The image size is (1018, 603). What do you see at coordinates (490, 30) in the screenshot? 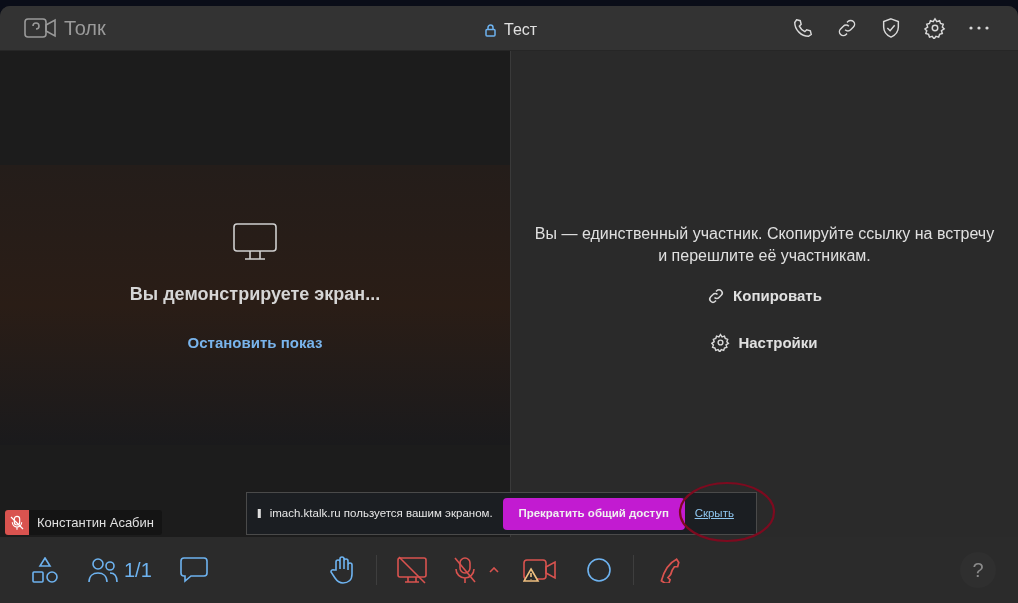
I see `lock-icon` at bounding box center [490, 30].